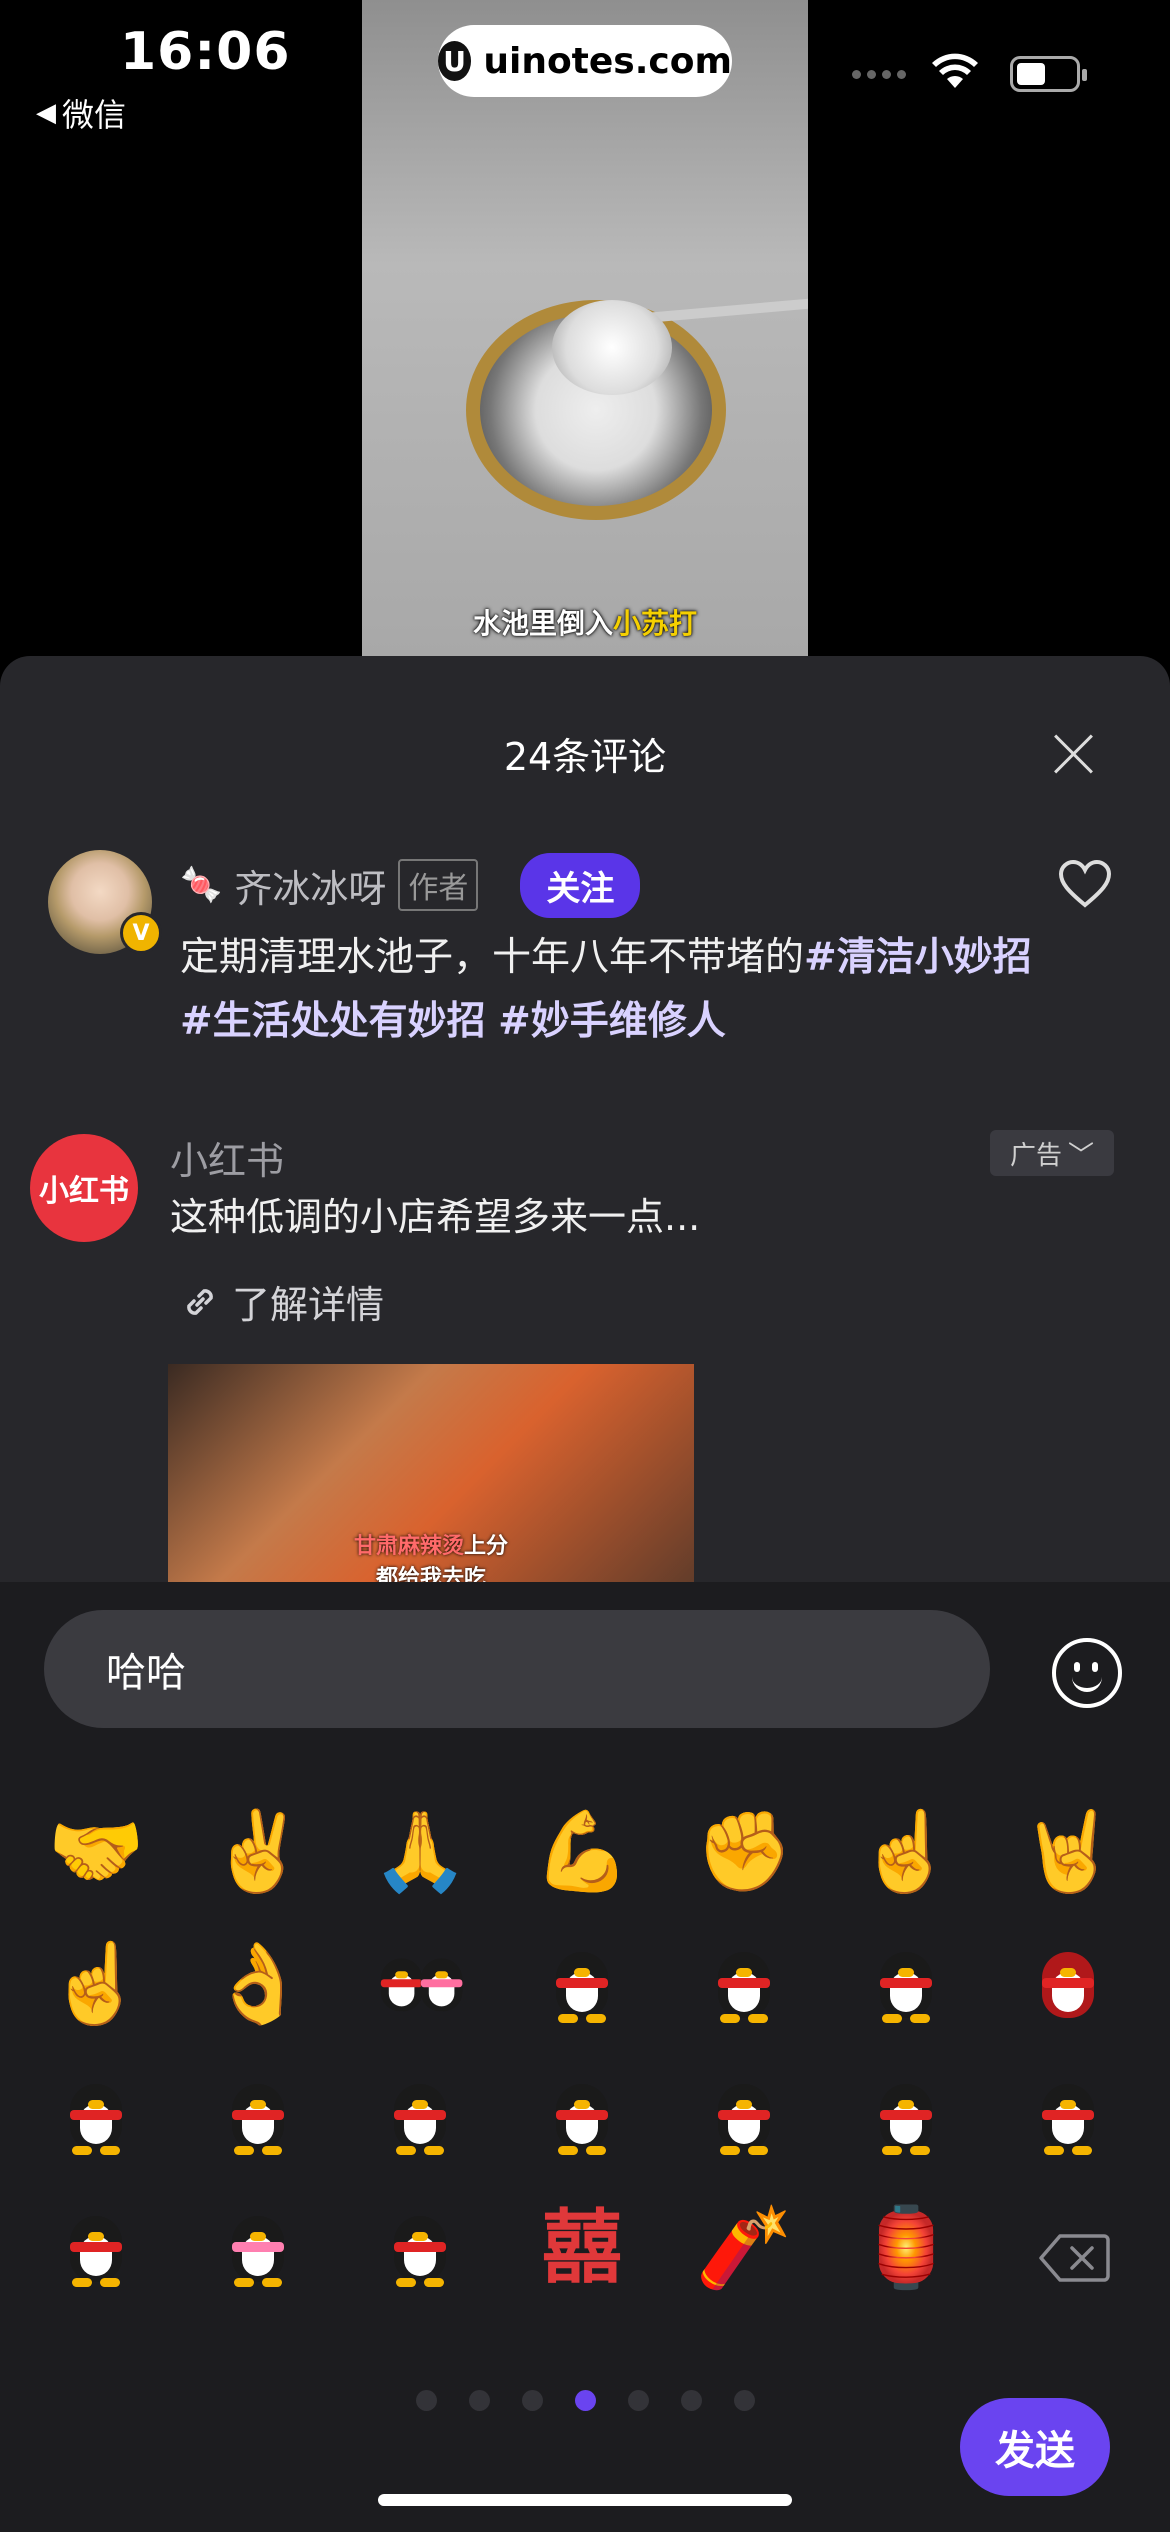 This screenshot has height=2532, width=1170. I want to click on back-triangle-icon: ◀, so click(46, 113).